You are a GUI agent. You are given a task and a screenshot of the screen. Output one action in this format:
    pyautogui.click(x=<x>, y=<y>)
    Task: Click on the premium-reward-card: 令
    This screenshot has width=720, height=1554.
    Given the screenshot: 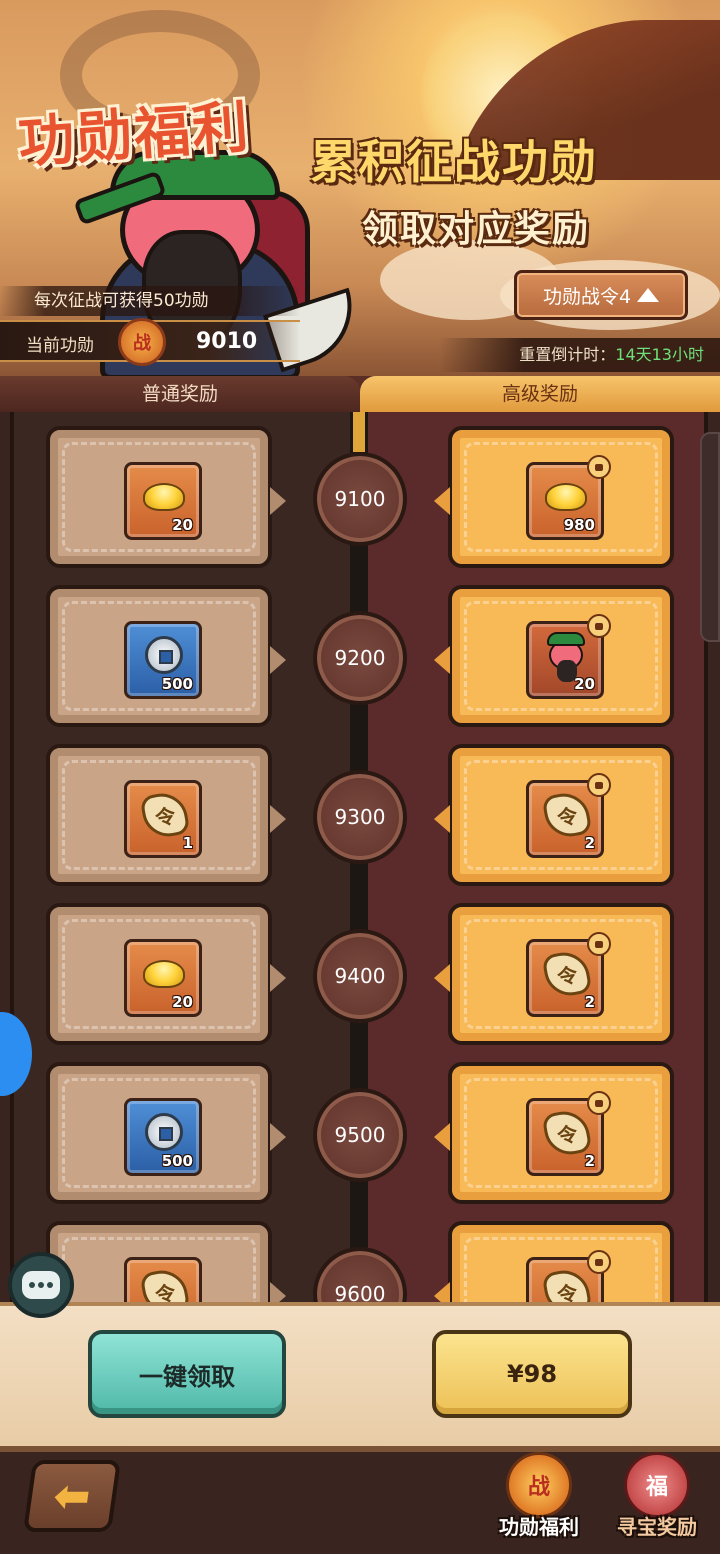 What is the action you would take?
    pyautogui.click(x=554, y=1261)
    